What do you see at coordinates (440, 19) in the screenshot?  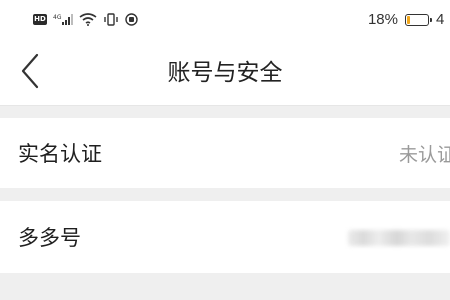 I see `clock: 4` at bounding box center [440, 19].